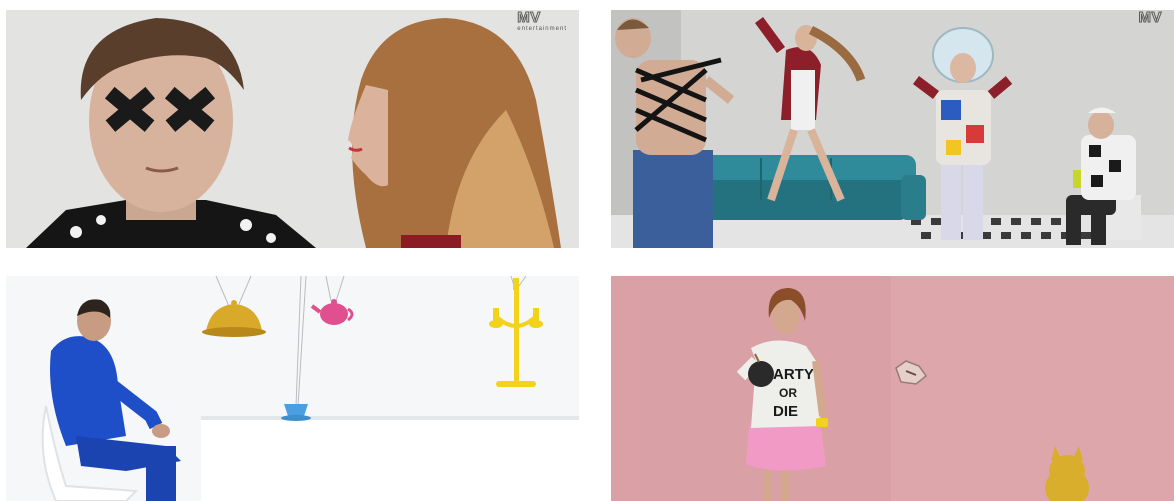 The image size is (1174, 501). Describe the element at coordinates (803, 187) in the screenshot. I see `teal-sofa` at that location.